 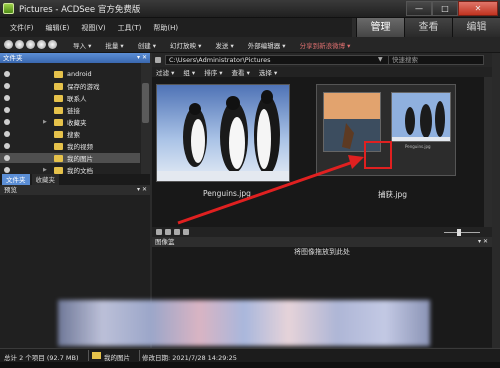 I want to click on filter-menu: 过滤 ▾, so click(x=165, y=72).